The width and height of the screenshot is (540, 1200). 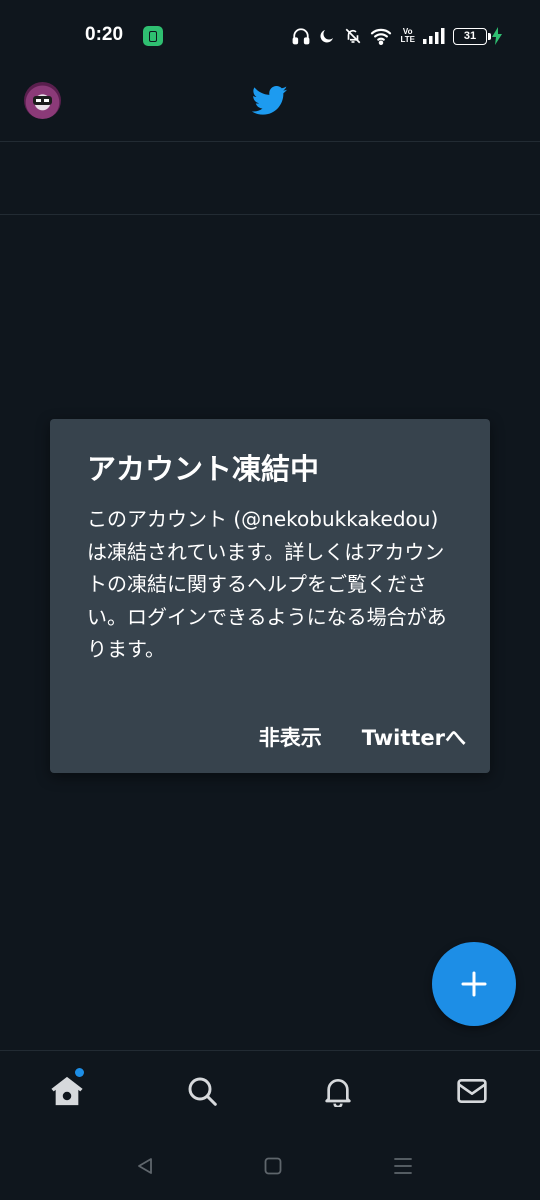 What do you see at coordinates (42, 100) in the screenshot?
I see `profile-avatar` at bounding box center [42, 100].